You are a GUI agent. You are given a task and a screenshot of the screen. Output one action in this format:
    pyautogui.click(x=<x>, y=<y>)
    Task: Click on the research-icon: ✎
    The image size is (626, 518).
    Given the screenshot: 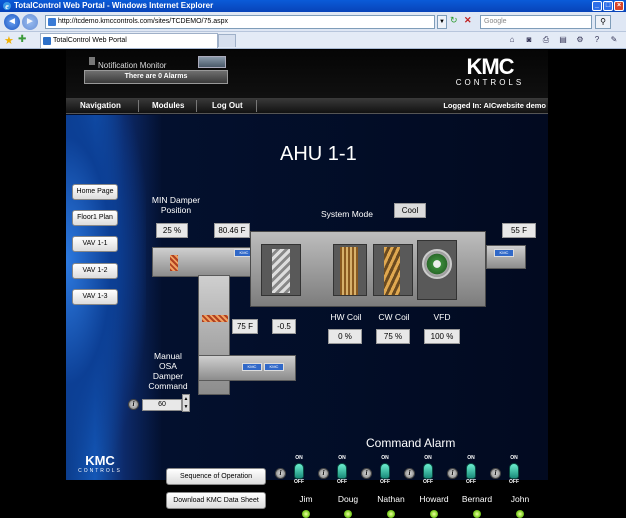 What is the action you would take?
    pyautogui.click(x=614, y=40)
    